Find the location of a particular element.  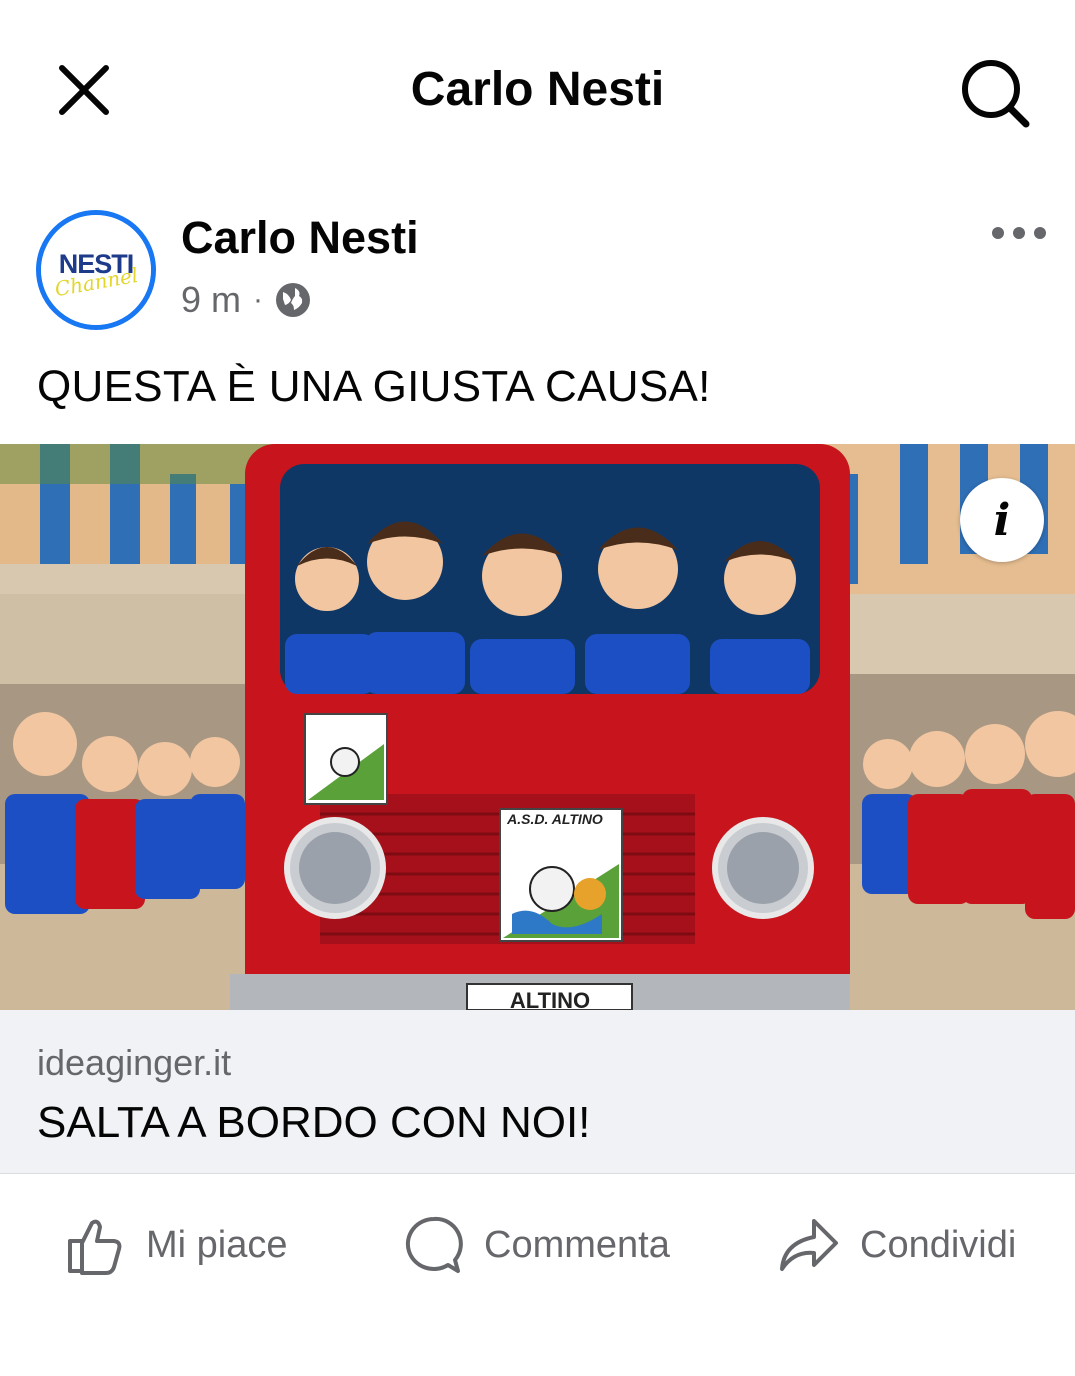

search-icon is located at coordinates (996, 94).